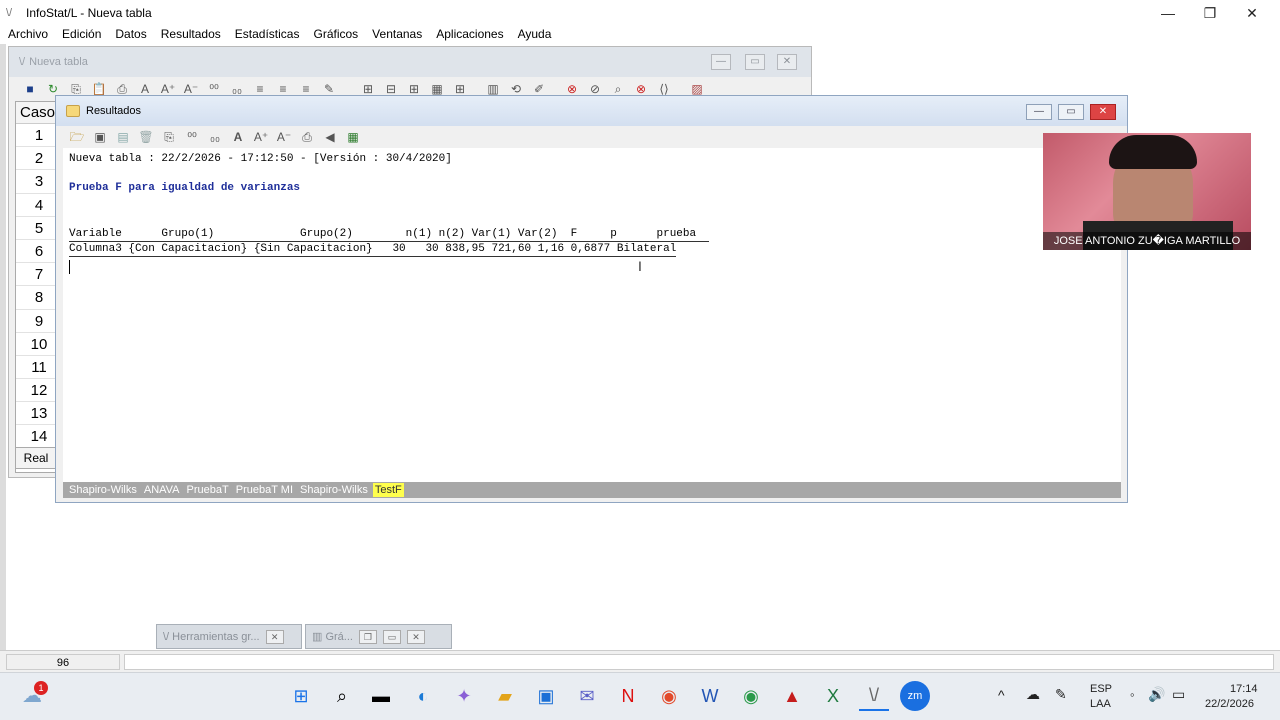 This screenshot has height=720, width=1280. What do you see at coordinates (335, 34) in the screenshot?
I see `menu-graficos: Gráficos` at bounding box center [335, 34].